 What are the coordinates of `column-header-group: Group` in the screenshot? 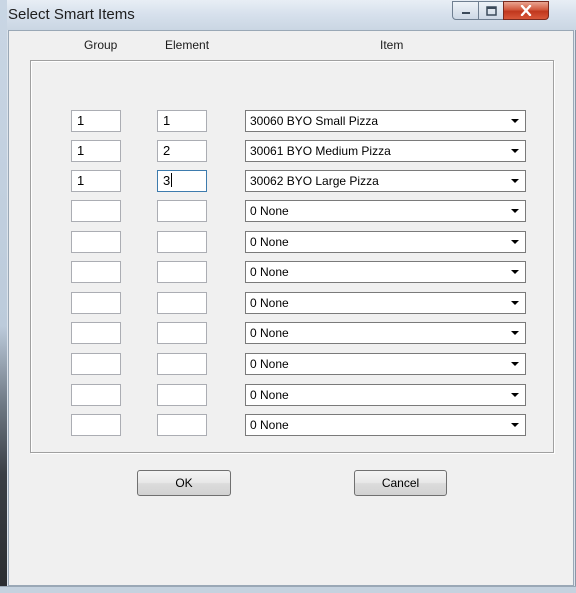 It's located at (101, 45).